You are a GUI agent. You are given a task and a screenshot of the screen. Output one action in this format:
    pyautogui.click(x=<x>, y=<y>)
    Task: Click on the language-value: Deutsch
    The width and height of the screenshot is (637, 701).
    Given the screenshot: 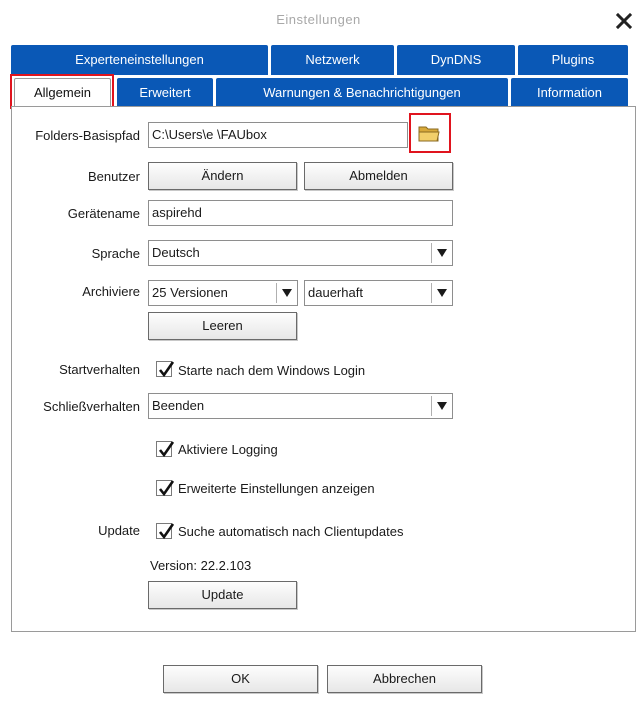 What is the action you would take?
    pyautogui.click(x=176, y=252)
    